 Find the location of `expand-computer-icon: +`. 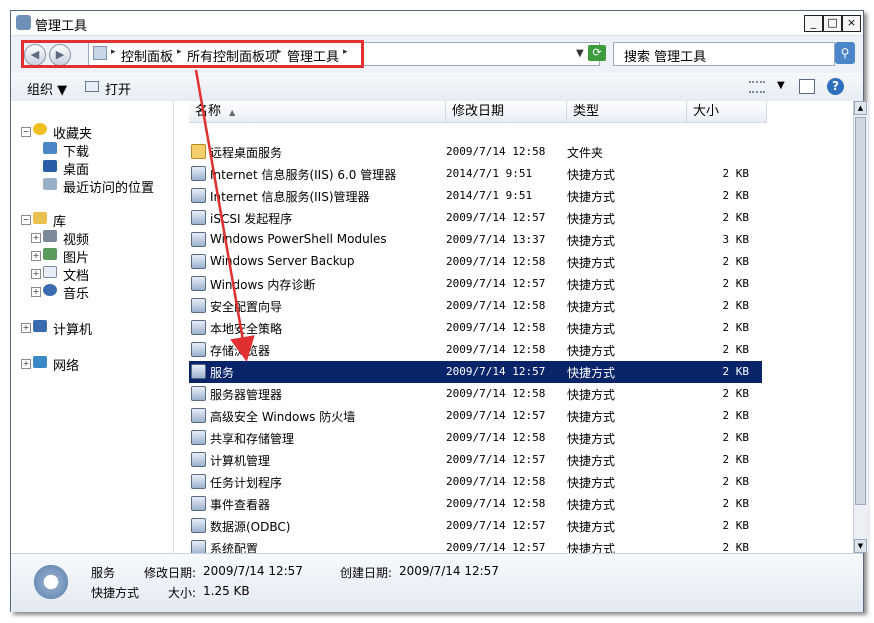

expand-computer-icon: + is located at coordinates (26, 328).